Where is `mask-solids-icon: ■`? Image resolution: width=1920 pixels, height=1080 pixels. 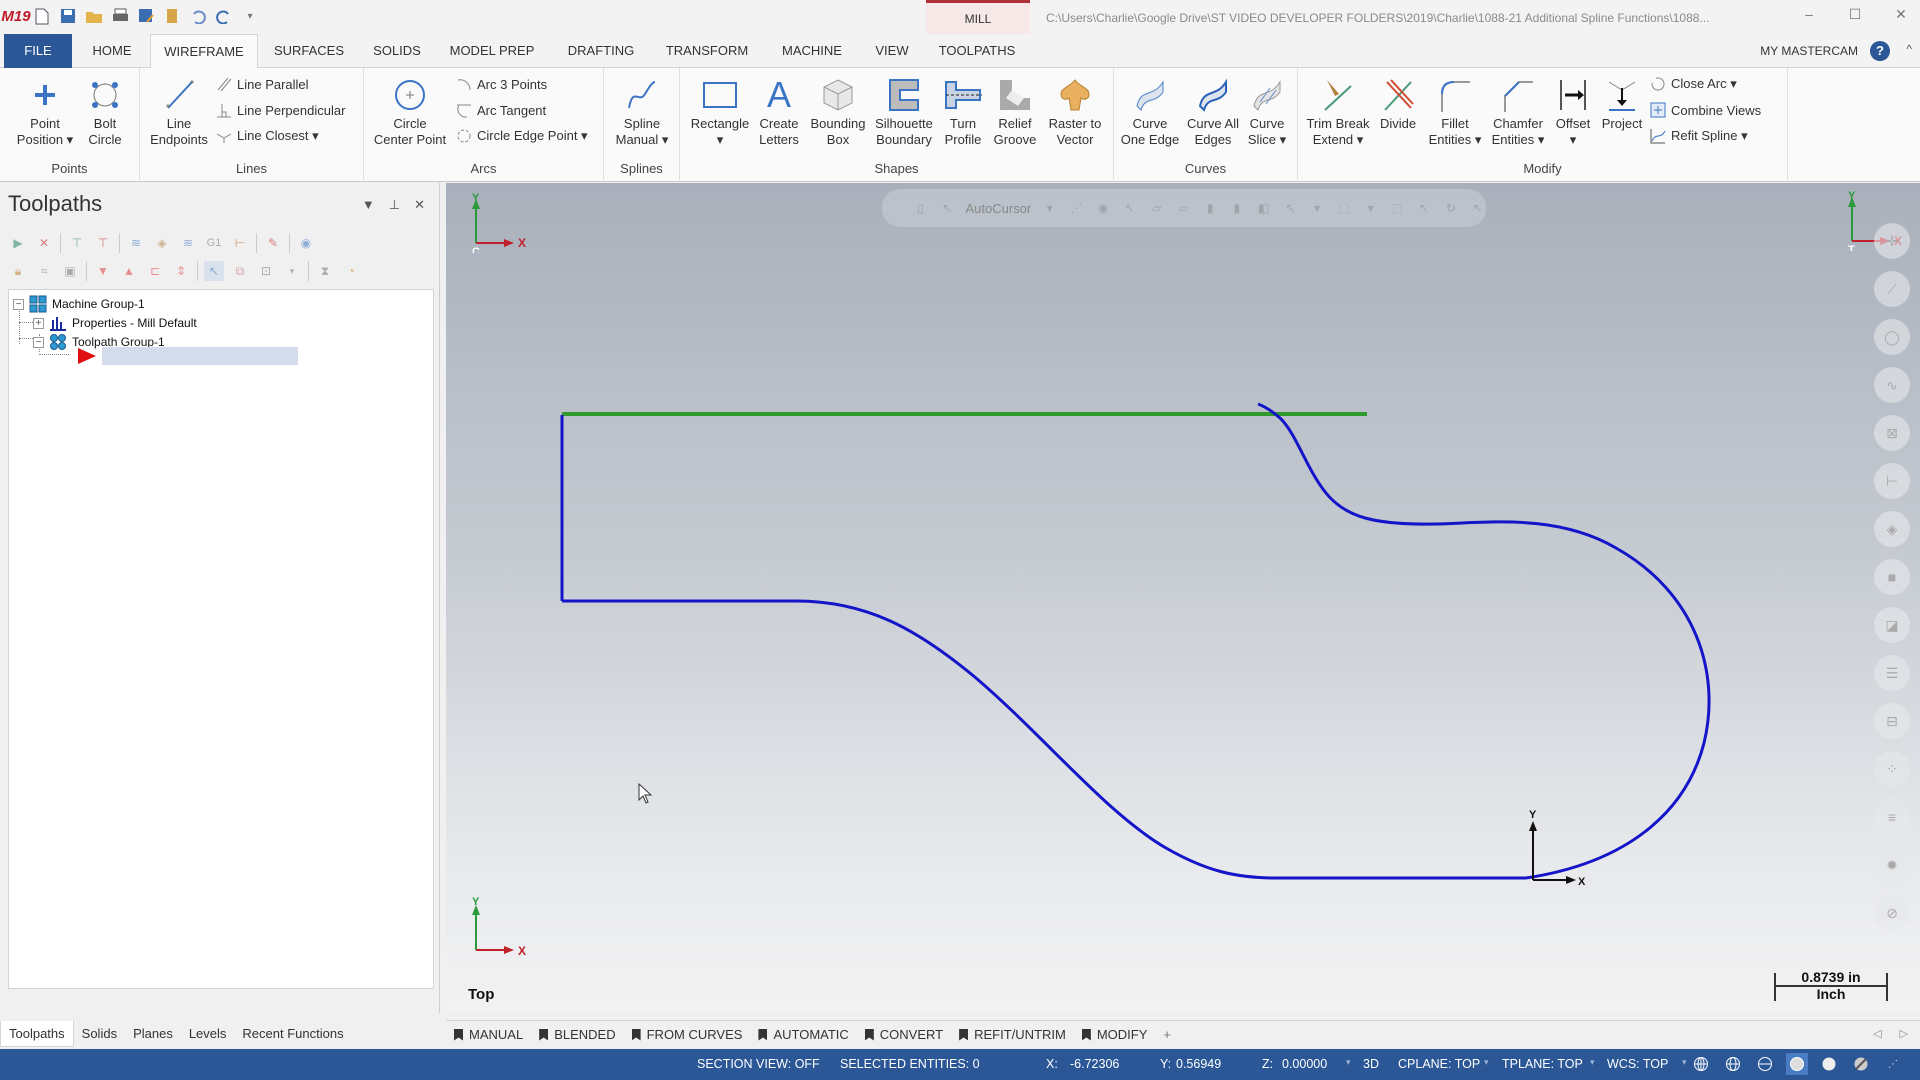
mask-solids-icon: ■ is located at coordinates (1892, 577).